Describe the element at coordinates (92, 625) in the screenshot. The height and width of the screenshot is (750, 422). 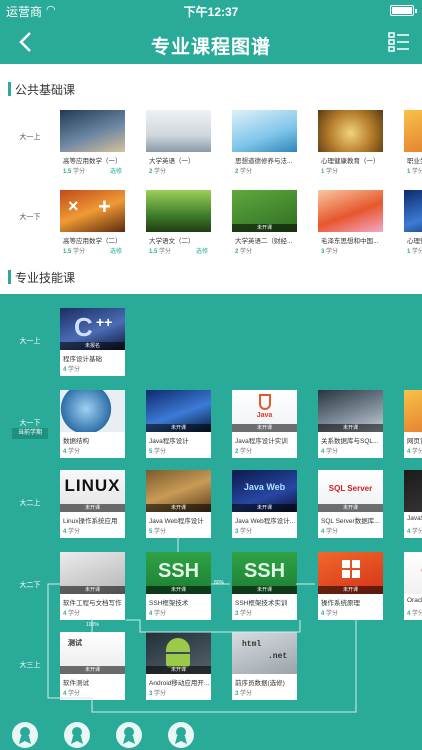
I see `percent-label: 100%` at that location.